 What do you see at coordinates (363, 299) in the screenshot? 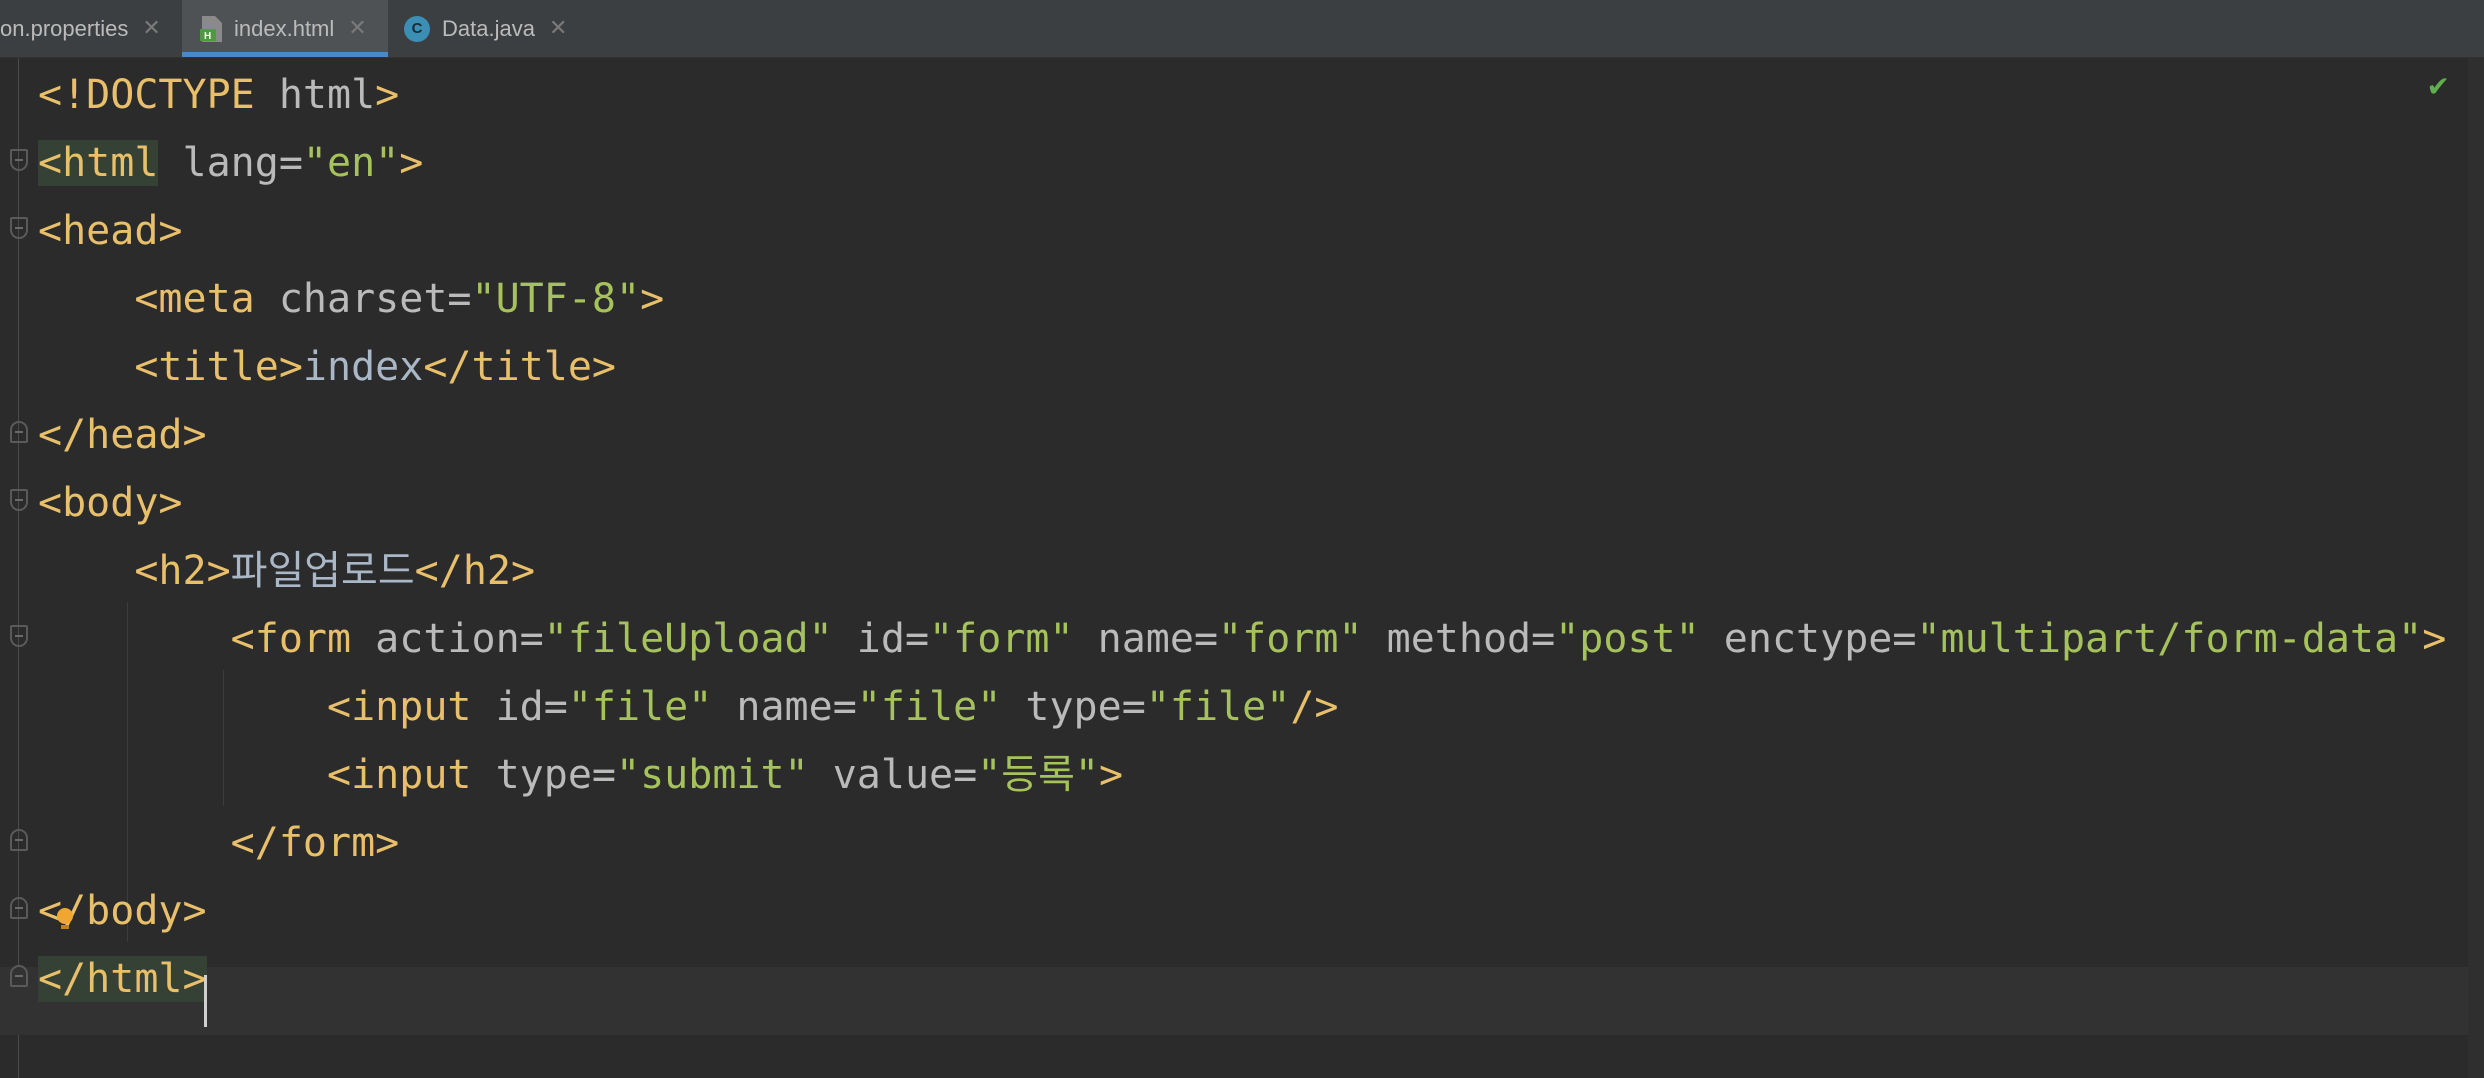
I see `code-token: charset=` at bounding box center [363, 299].